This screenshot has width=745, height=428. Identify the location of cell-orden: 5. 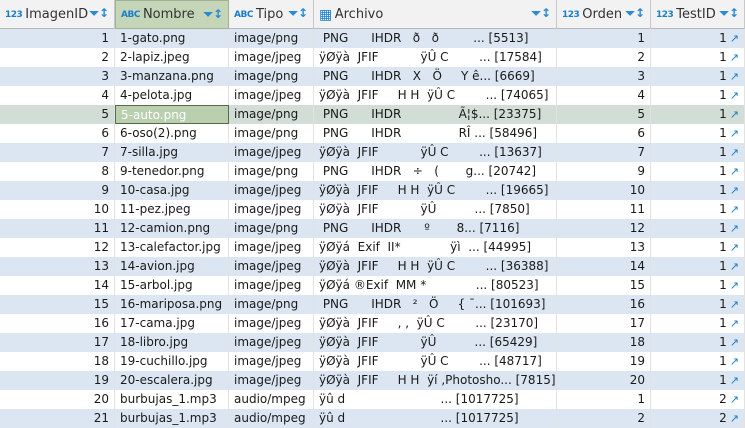
(604, 114).